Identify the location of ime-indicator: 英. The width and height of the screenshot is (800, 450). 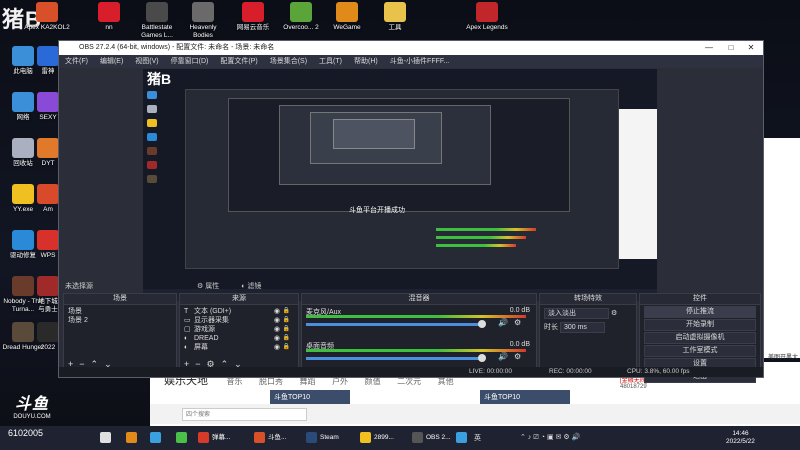
(477, 438).